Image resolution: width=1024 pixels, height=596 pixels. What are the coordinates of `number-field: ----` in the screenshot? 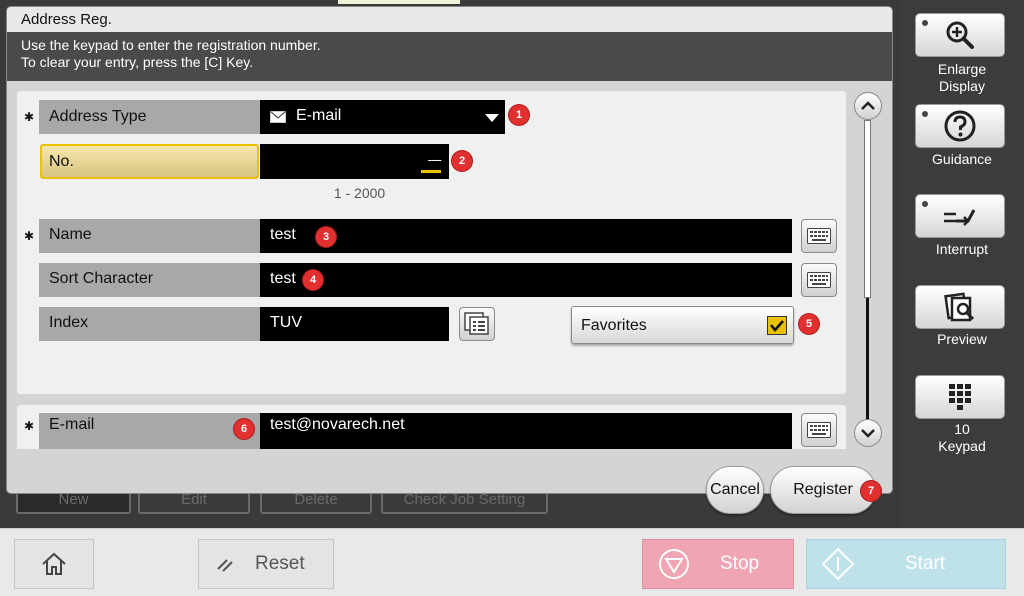 It's located at (354, 161).